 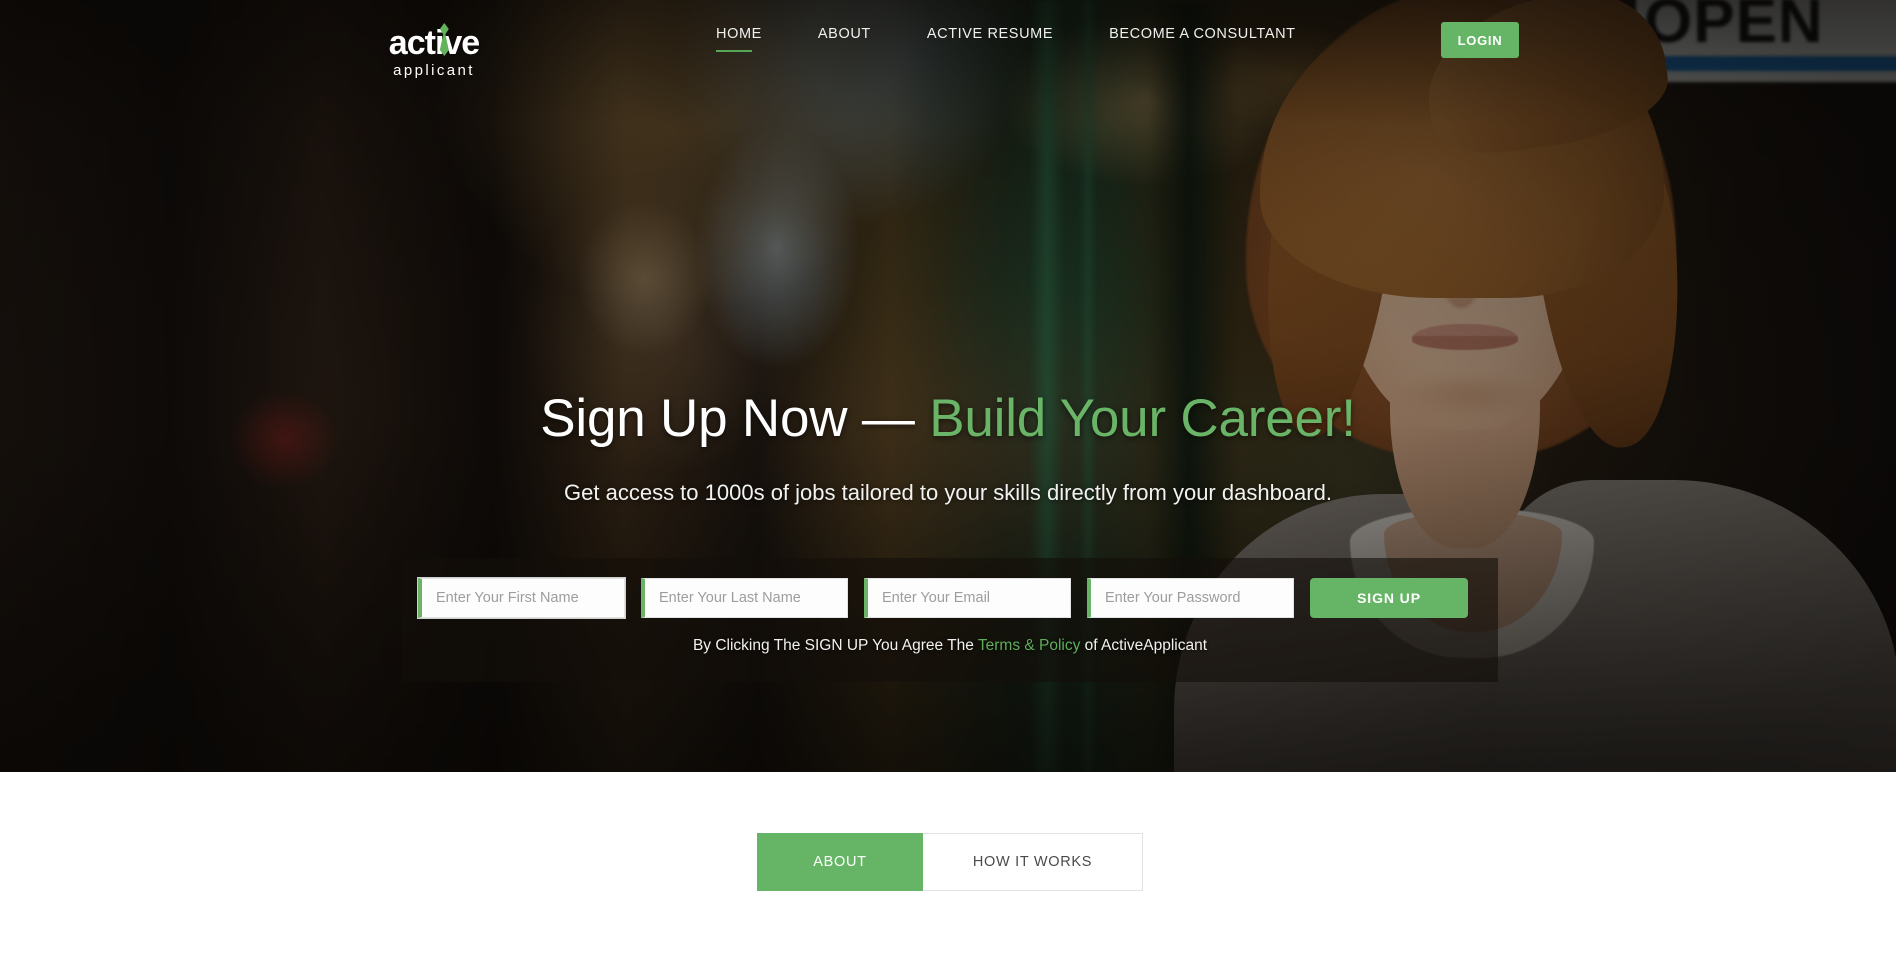 I want to click on password-input, so click(x=1192, y=598).